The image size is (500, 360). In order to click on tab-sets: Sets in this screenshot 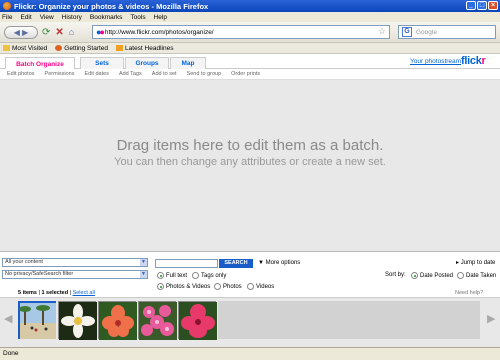, I will do `click(102, 63)`.